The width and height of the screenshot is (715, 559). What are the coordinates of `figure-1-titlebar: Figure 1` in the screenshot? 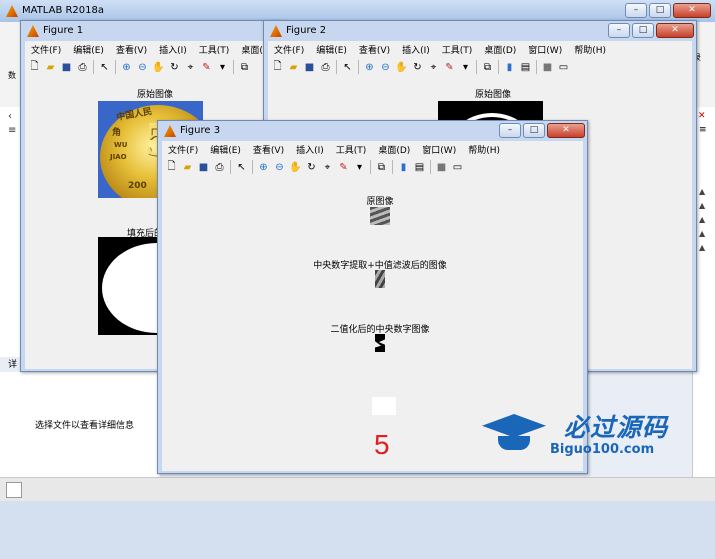 It's located at (153, 31).